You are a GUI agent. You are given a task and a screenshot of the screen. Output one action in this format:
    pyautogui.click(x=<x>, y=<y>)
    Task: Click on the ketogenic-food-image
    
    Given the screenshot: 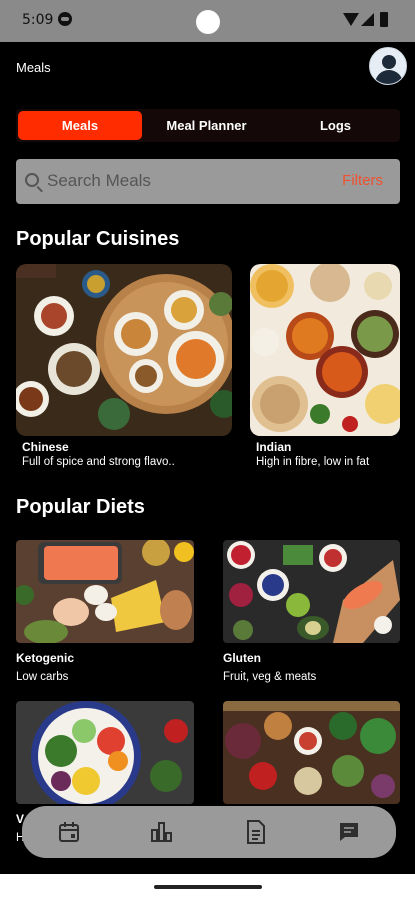 What is the action you would take?
    pyautogui.click(x=105, y=591)
    